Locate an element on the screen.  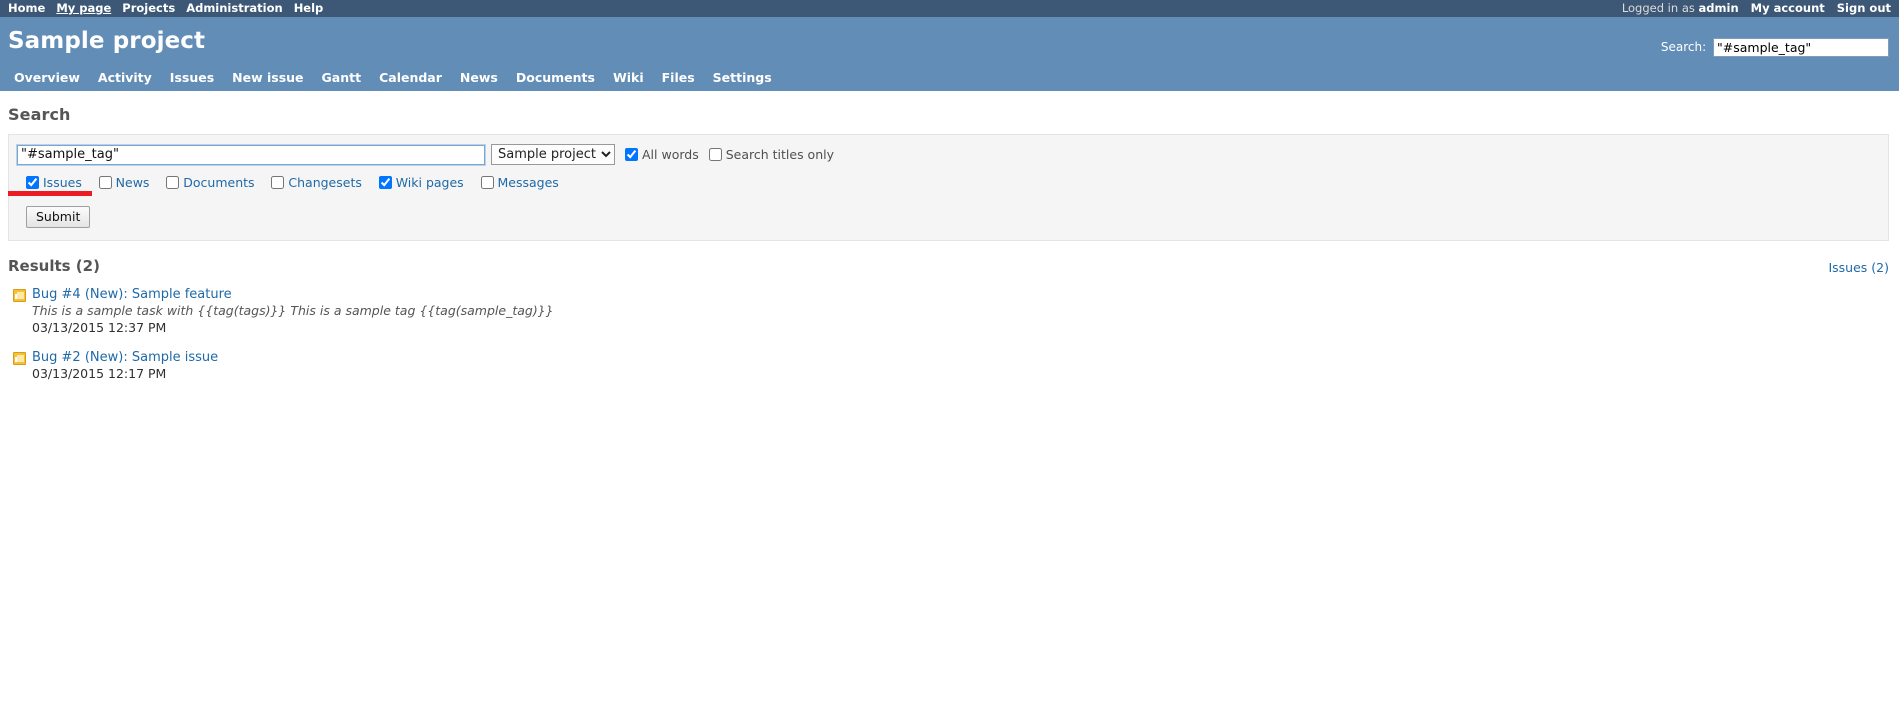
menu-item-files: Files is located at coordinates (678, 78).